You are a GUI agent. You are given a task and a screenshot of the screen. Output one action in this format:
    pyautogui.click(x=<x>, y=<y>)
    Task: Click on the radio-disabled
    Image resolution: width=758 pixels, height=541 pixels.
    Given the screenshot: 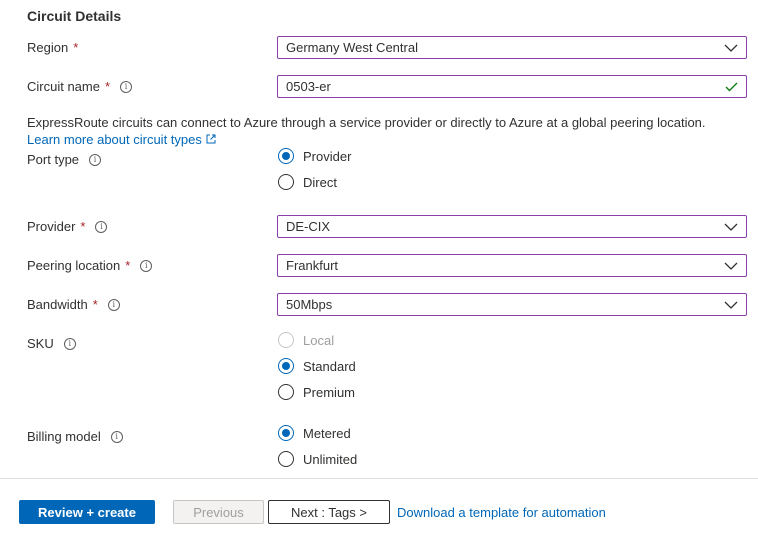 What is the action you would take?
    pyautogui.click(x=286, y=340)
    